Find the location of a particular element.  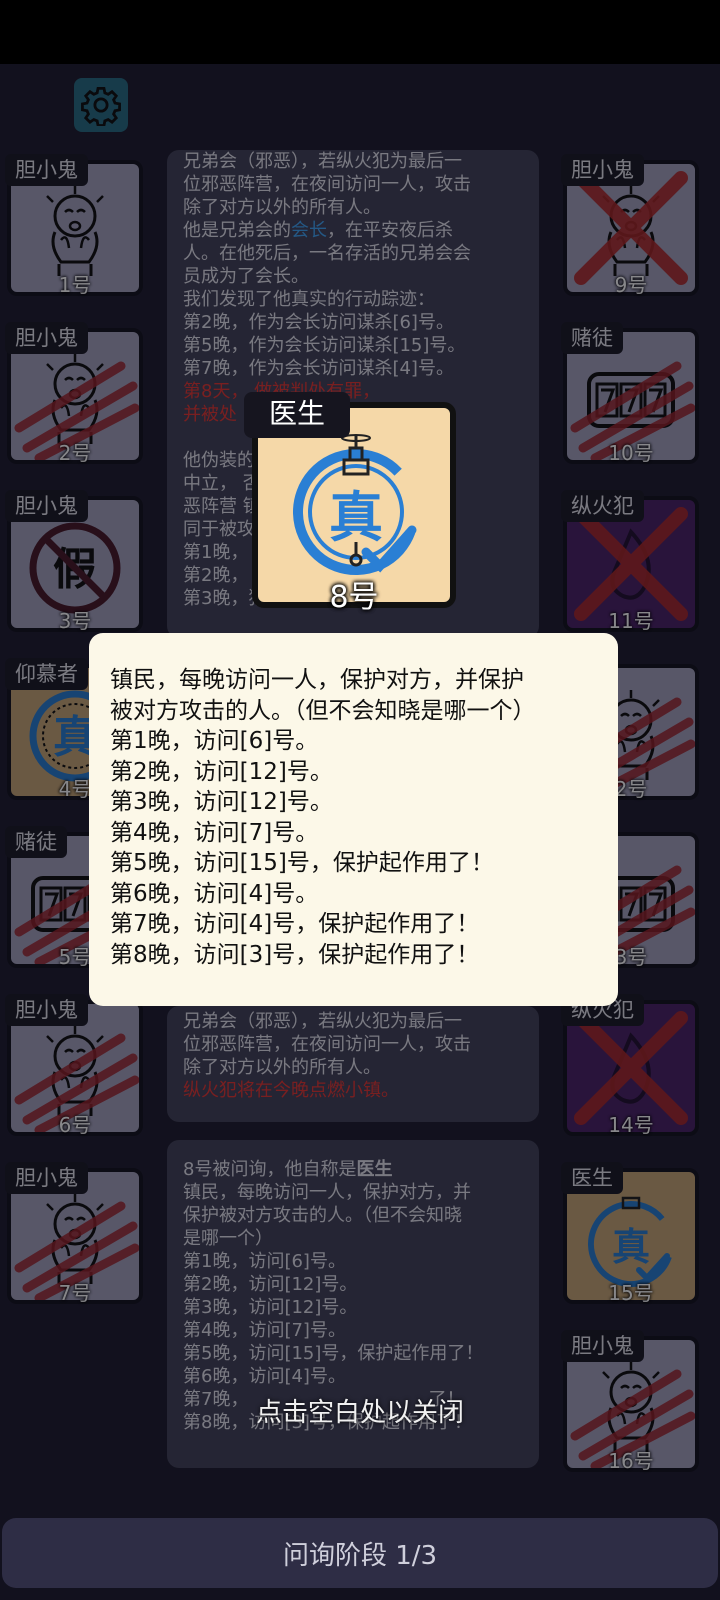

close-hint: 点击空白处以关闭 is located at coordinates (360, 1410).